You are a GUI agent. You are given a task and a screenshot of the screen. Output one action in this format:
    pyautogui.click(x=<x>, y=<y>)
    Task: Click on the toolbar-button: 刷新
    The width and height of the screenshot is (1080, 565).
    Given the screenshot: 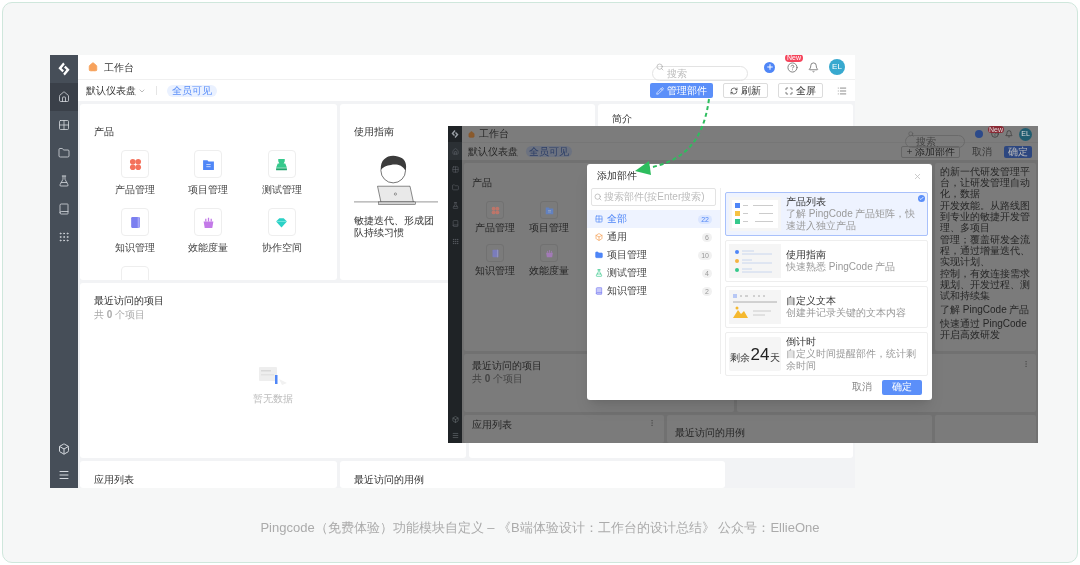 What is the action you would take?
    pyautogui.click(x=745, y=90)
    